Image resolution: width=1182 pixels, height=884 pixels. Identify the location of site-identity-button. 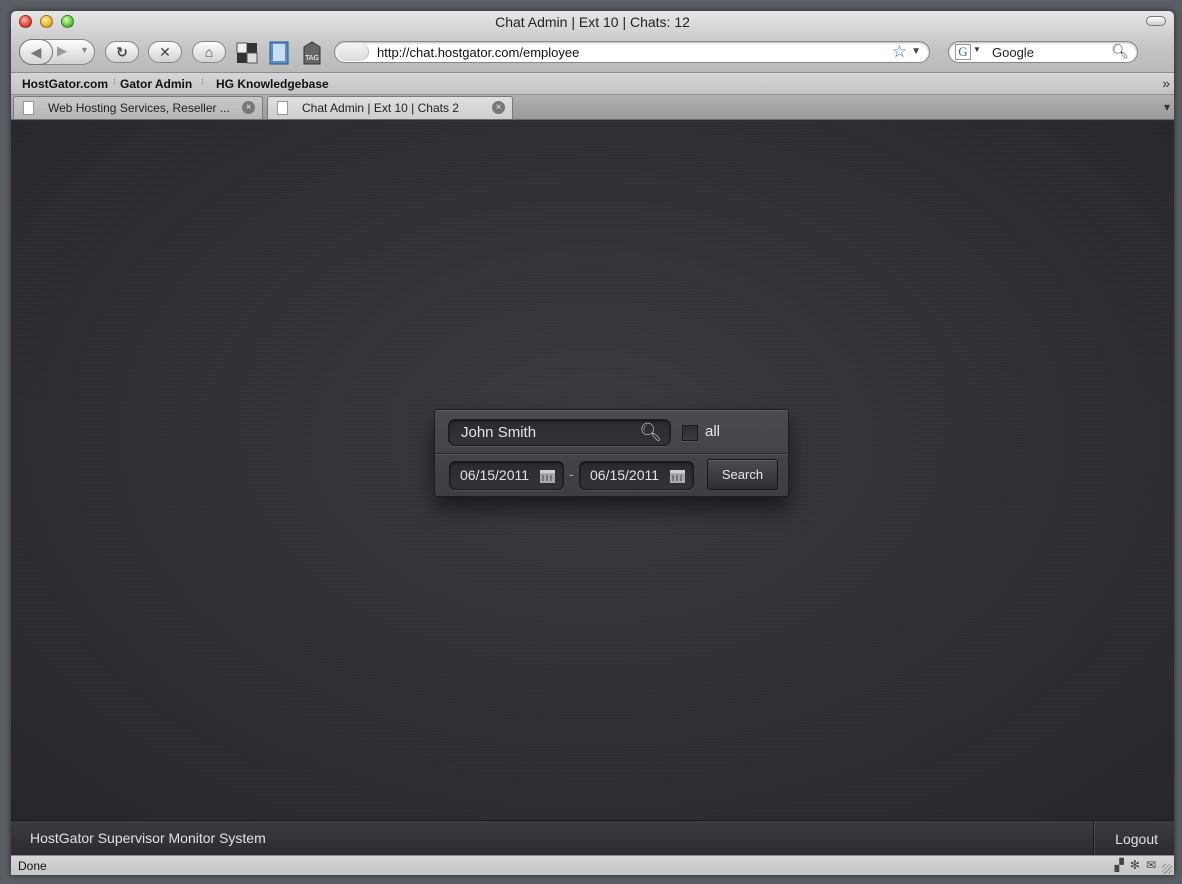
(353, 52).